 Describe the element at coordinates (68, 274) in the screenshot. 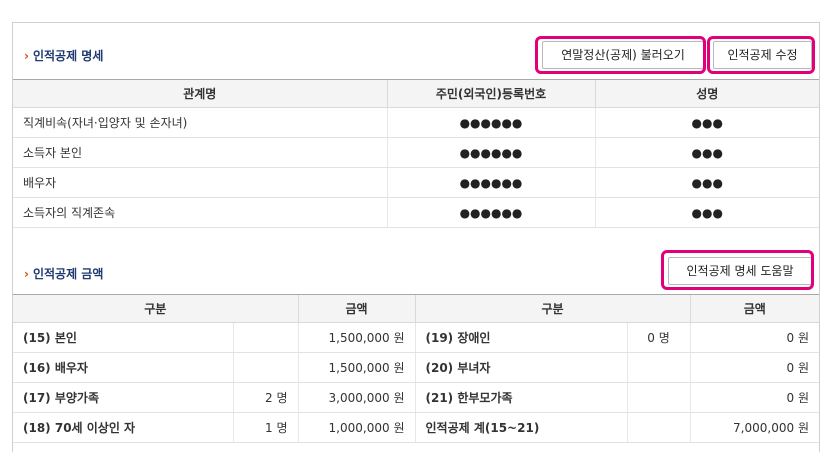

I see `amount-section-title-text: 인적공제 금액` at that location.